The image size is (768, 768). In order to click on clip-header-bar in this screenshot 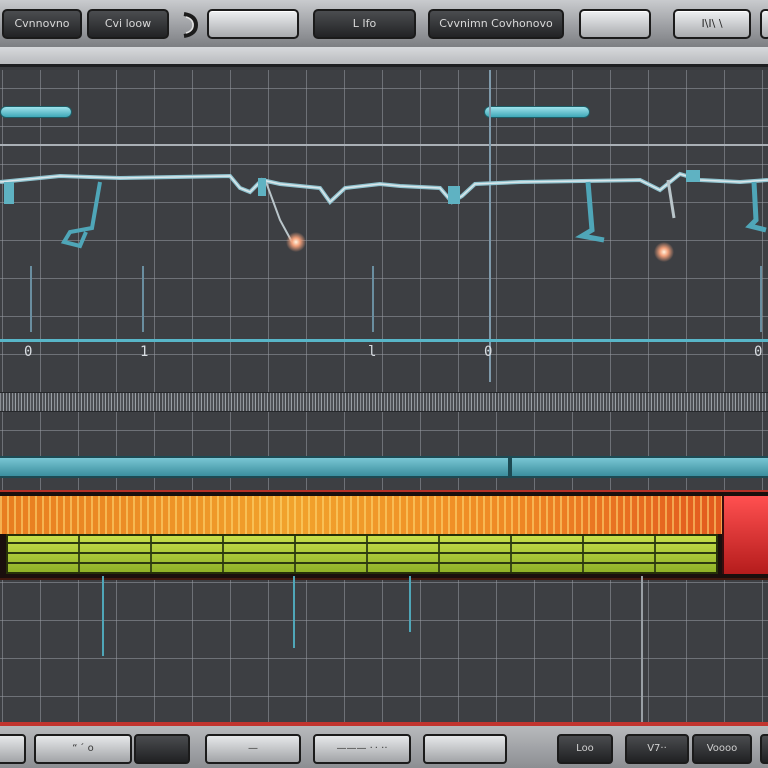, I will do `click(384, 467)`.